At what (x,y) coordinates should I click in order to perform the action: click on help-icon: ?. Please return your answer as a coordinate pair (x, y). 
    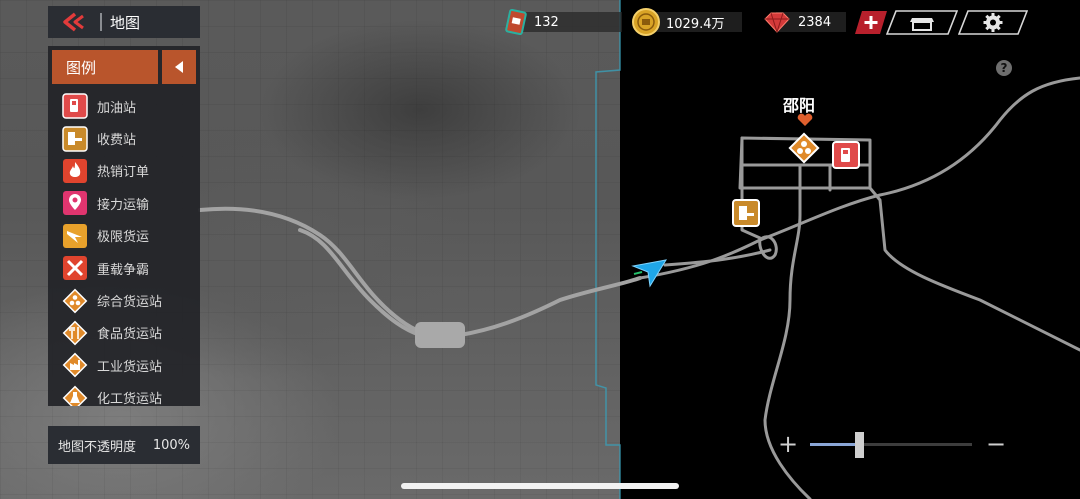
    Looking at the image, I should click on (1004, 68).